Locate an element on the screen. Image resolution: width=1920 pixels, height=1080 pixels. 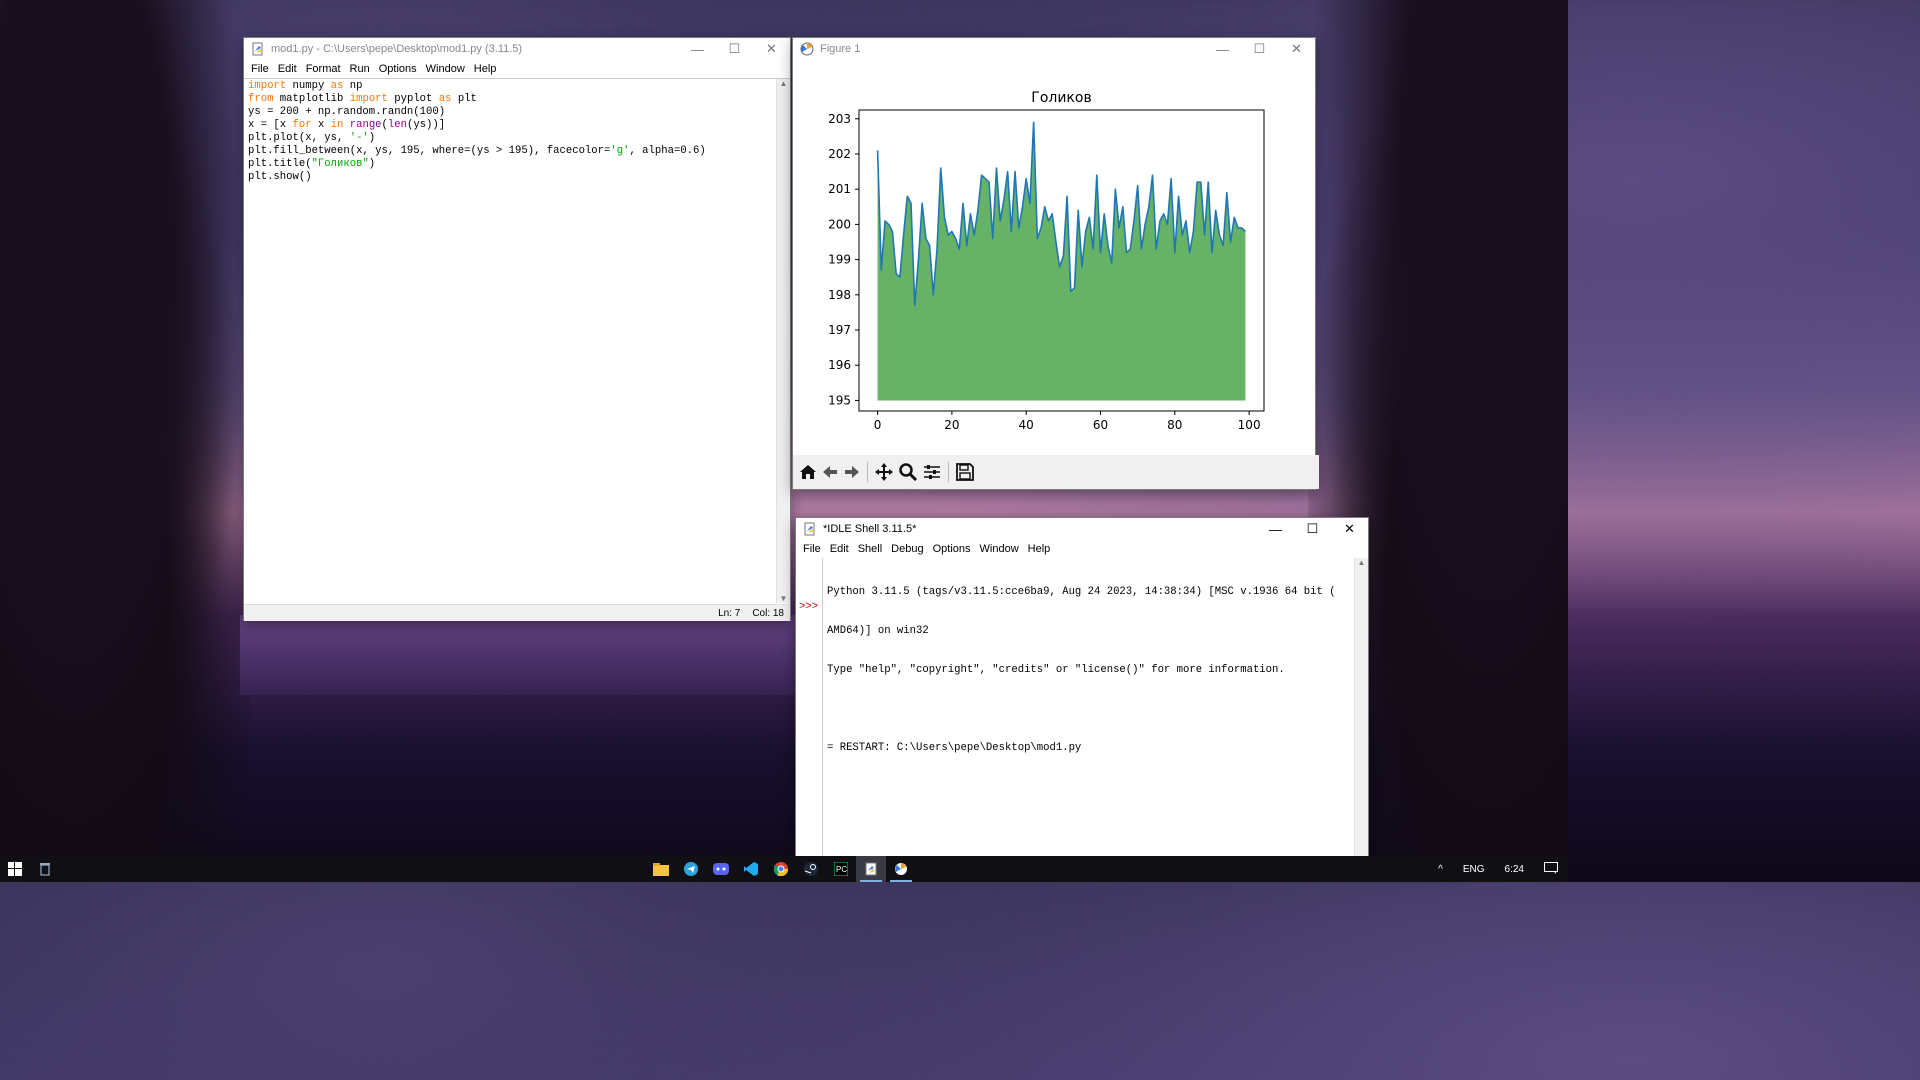
shell-scrollbar: ▲ is located at coordinates (1361, 708).